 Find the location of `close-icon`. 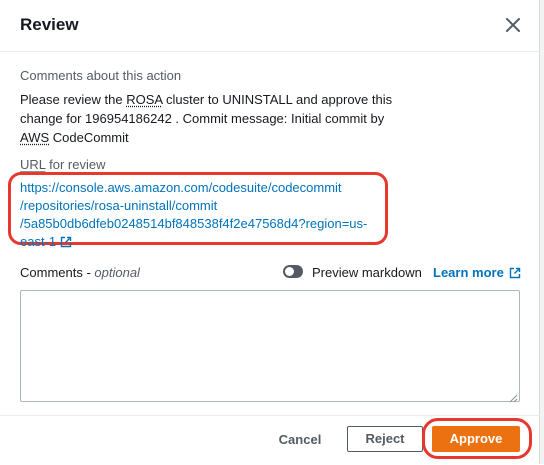

close-icon is located at coordinates (513, 25).